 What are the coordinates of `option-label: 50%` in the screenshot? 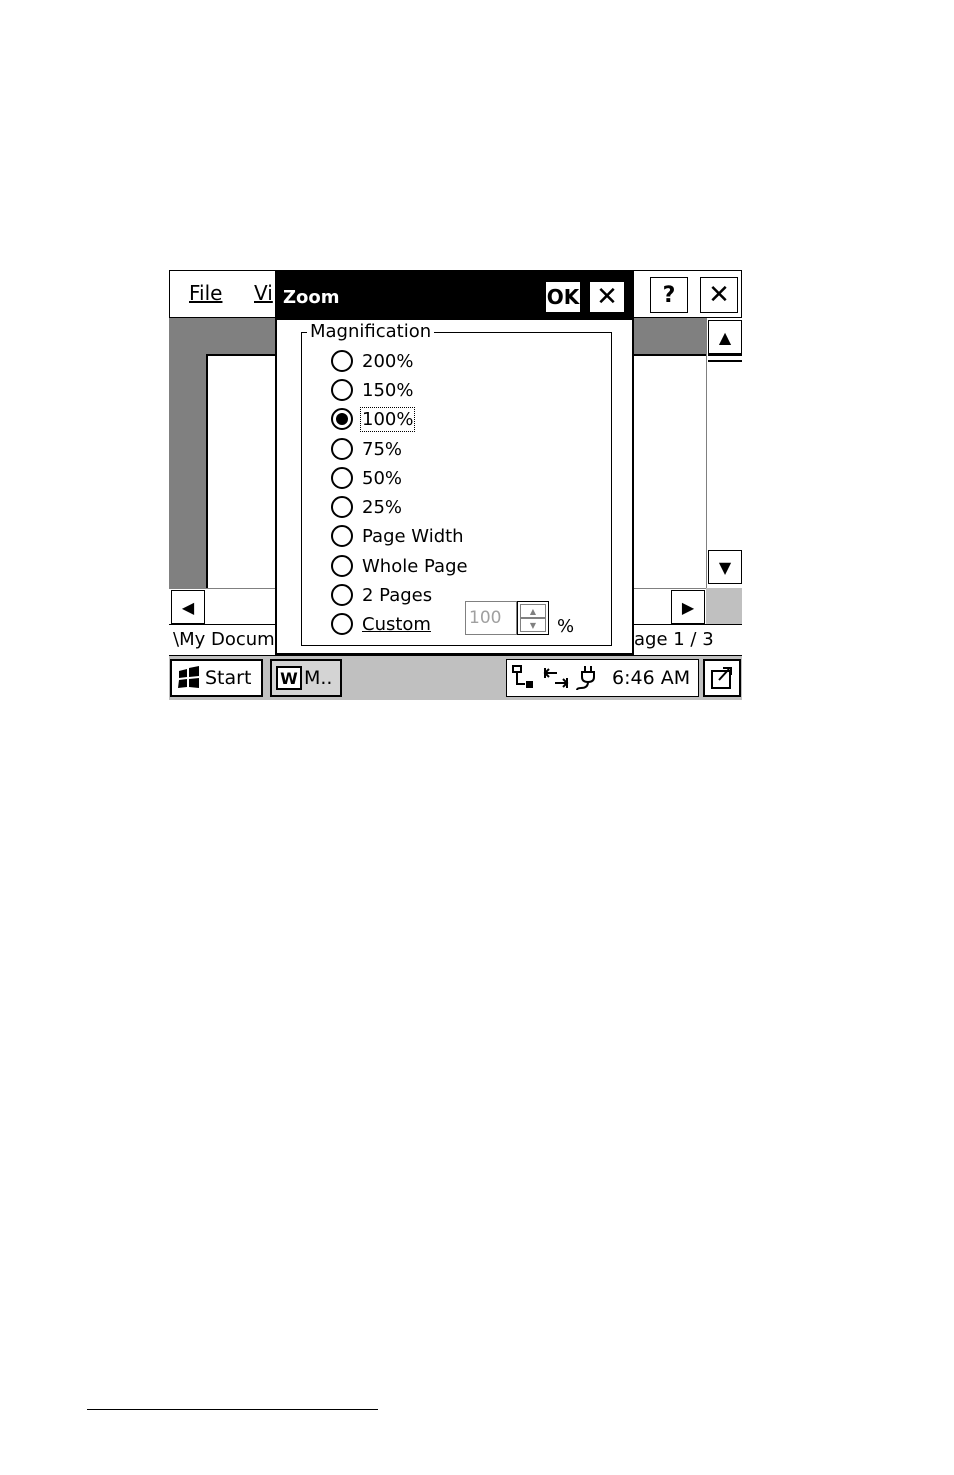 It's located at (382, 478).